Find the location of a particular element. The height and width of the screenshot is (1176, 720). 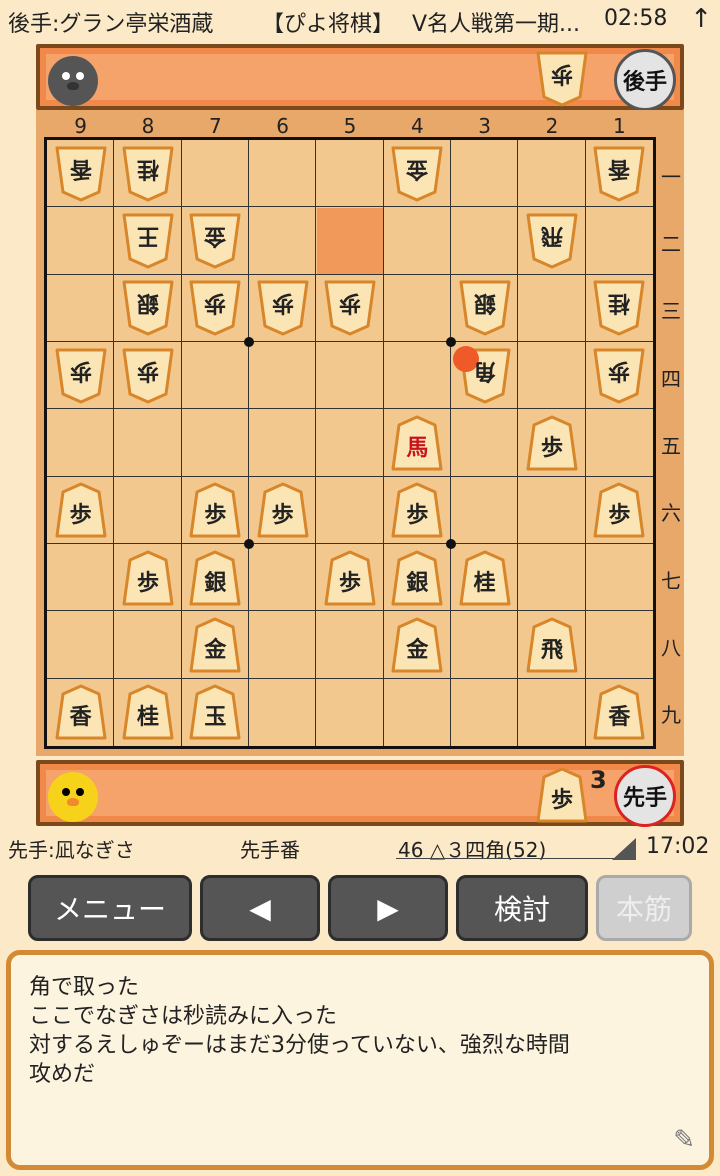

move-dropdown-icon is located at coordinates (624, 849).